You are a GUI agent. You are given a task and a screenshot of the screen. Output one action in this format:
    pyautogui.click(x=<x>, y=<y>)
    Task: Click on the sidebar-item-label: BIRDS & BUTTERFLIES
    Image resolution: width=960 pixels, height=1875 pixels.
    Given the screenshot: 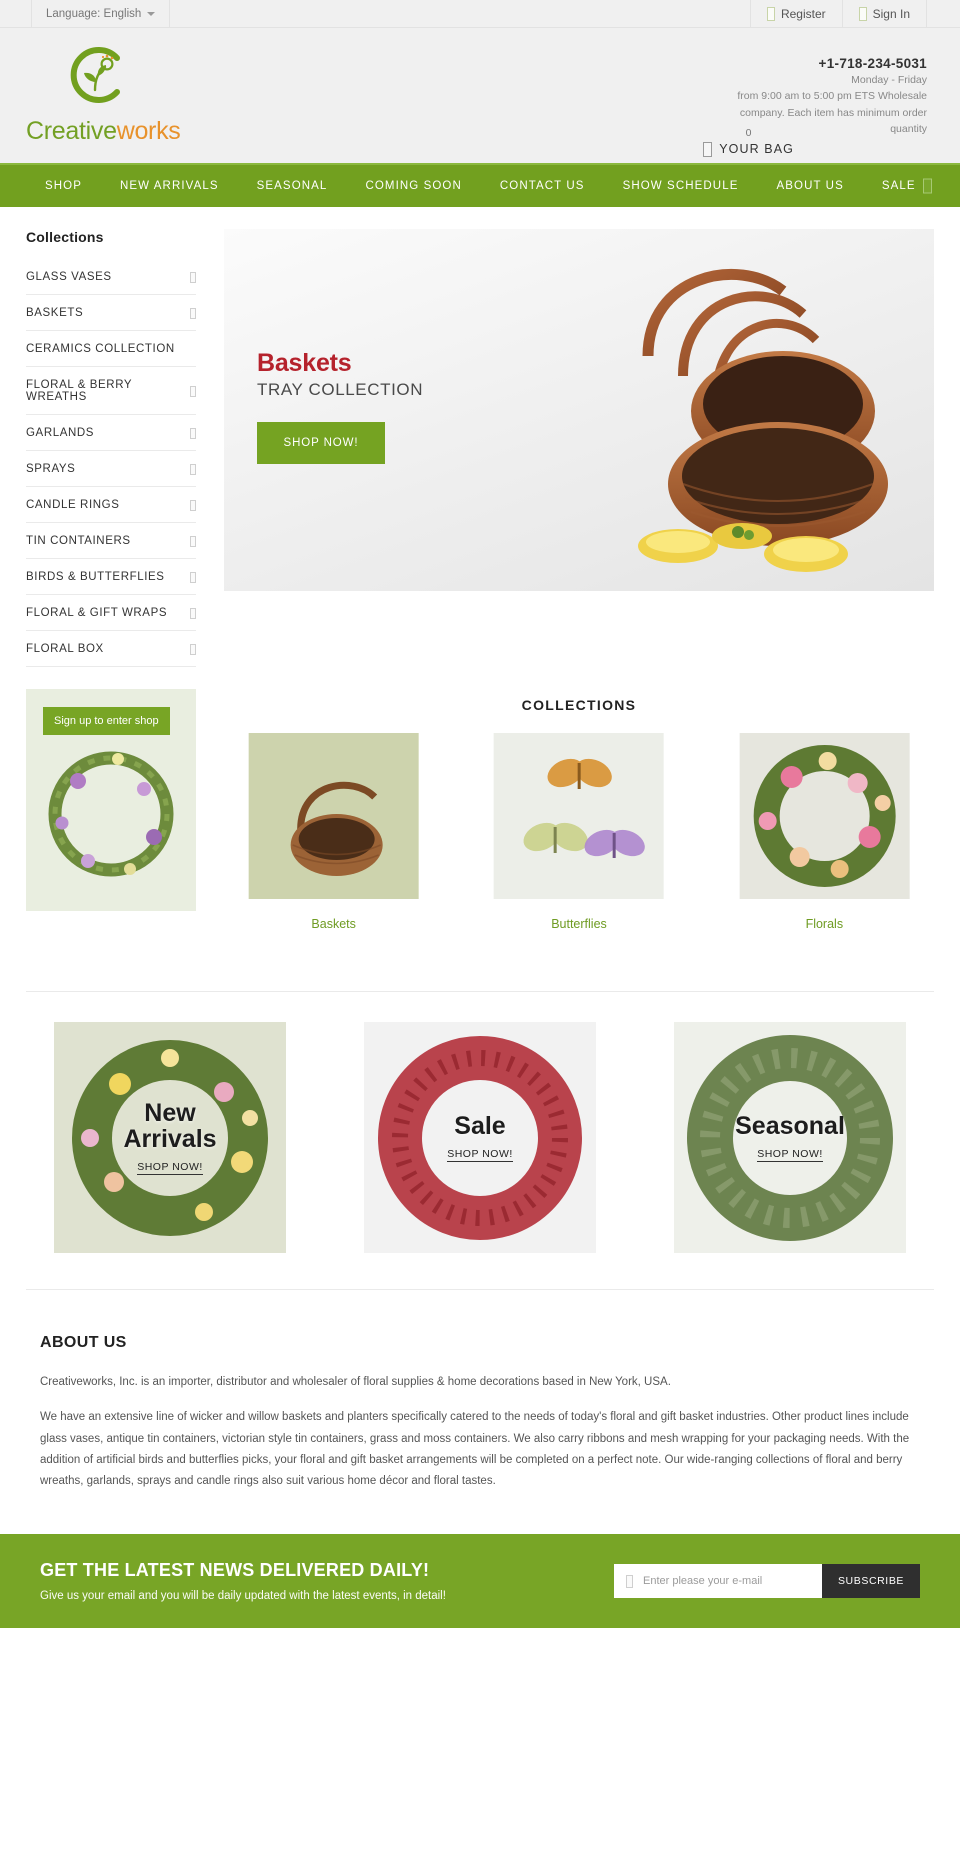 What is the action you would take?
    pyautogui.click(x=95, y=577)
    